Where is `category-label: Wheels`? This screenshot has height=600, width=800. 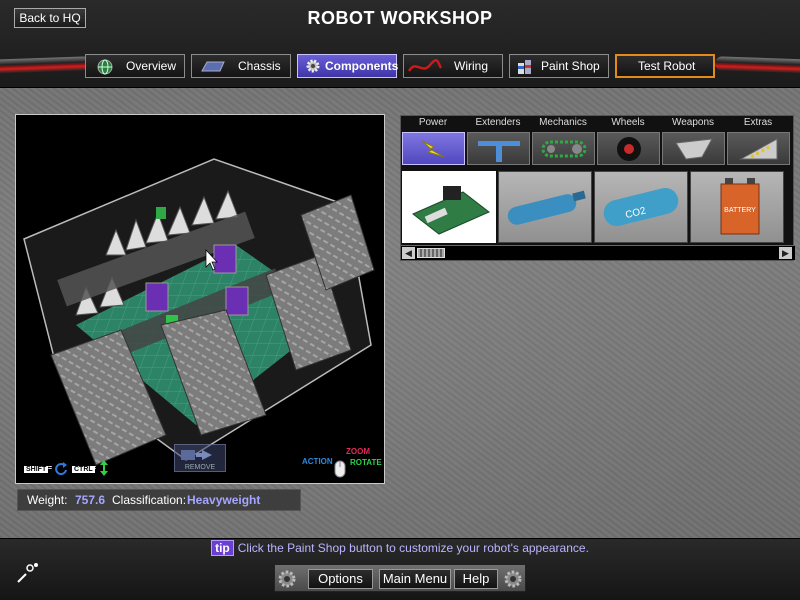
category-label: Wheels is located at coordinates (628, 122).